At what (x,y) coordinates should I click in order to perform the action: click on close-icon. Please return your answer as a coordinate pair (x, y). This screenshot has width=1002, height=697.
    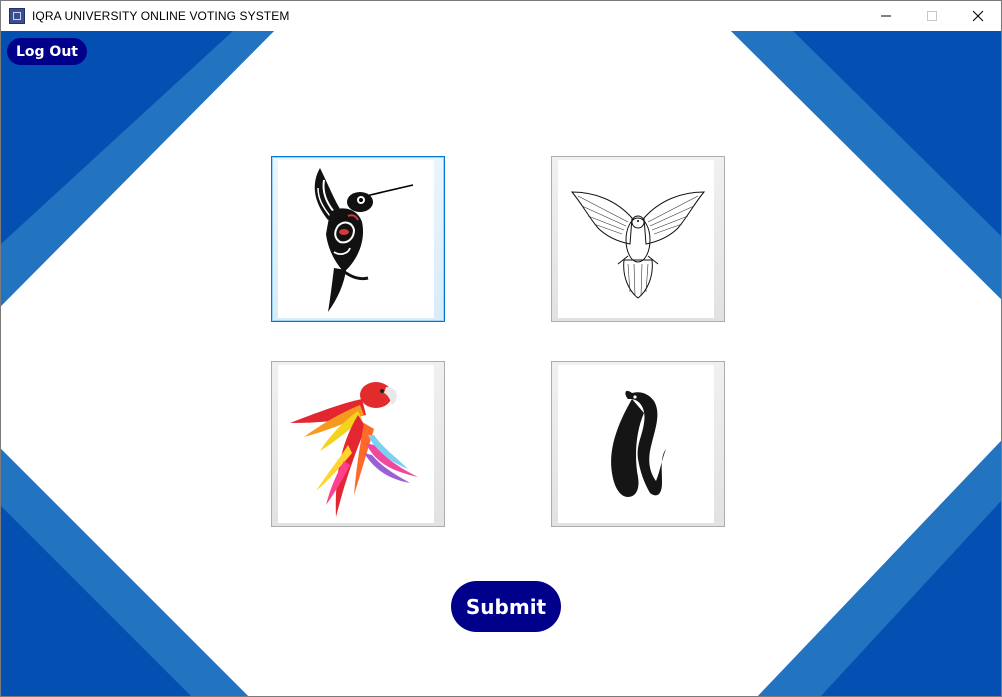
    Looking at the image, I should click on (978, 16).